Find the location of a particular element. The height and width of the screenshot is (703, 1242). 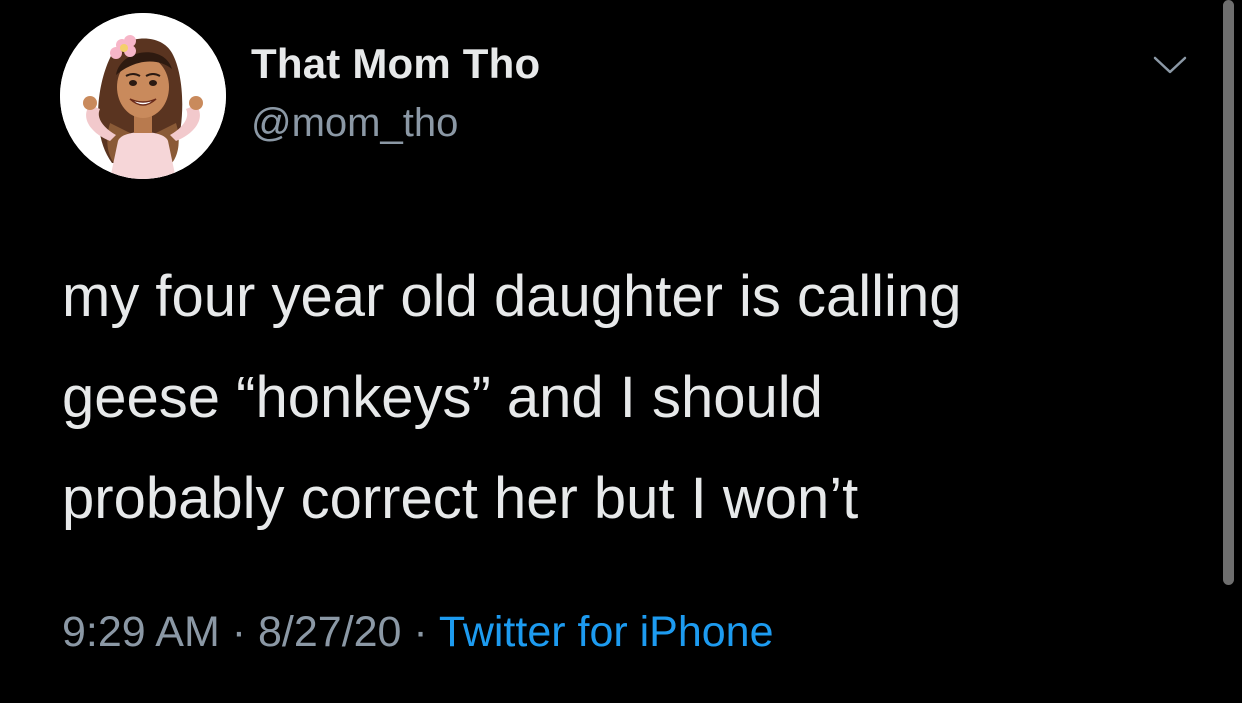

tweet-meta: 9:29 AM · 8/27/20 · Twitter for iPhone is located at coordinates (418, 632).